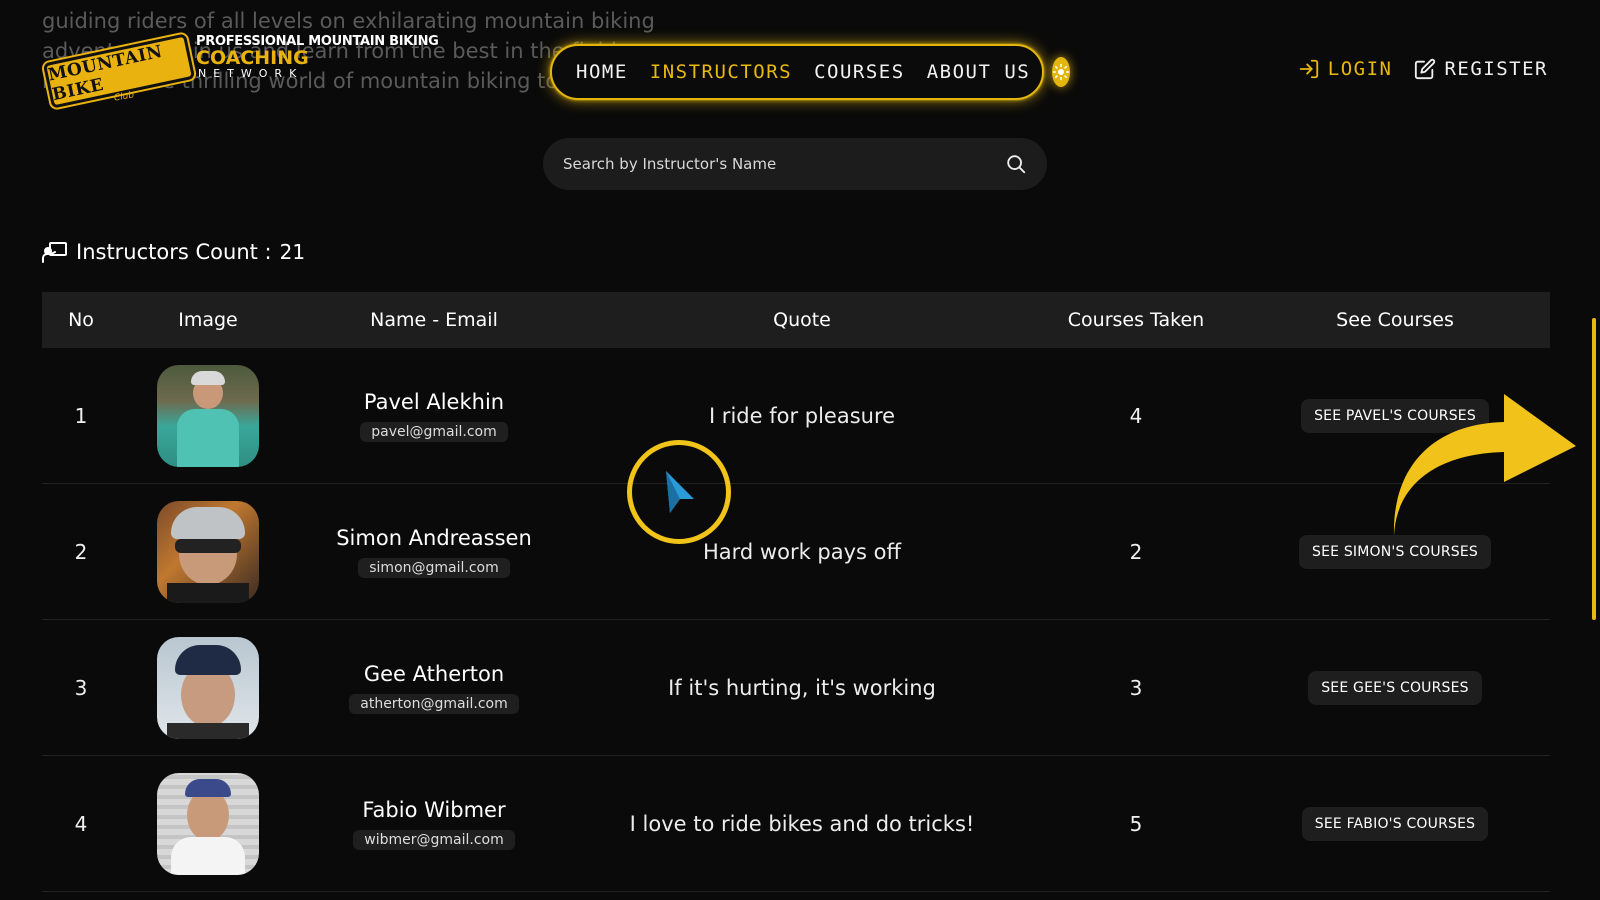 The width and height of the screenshot is (1600, 900). Describe the element at coordinates (802, 415) in the screenshot. I see `instructor-quote: I ride for pleasure` at that location.